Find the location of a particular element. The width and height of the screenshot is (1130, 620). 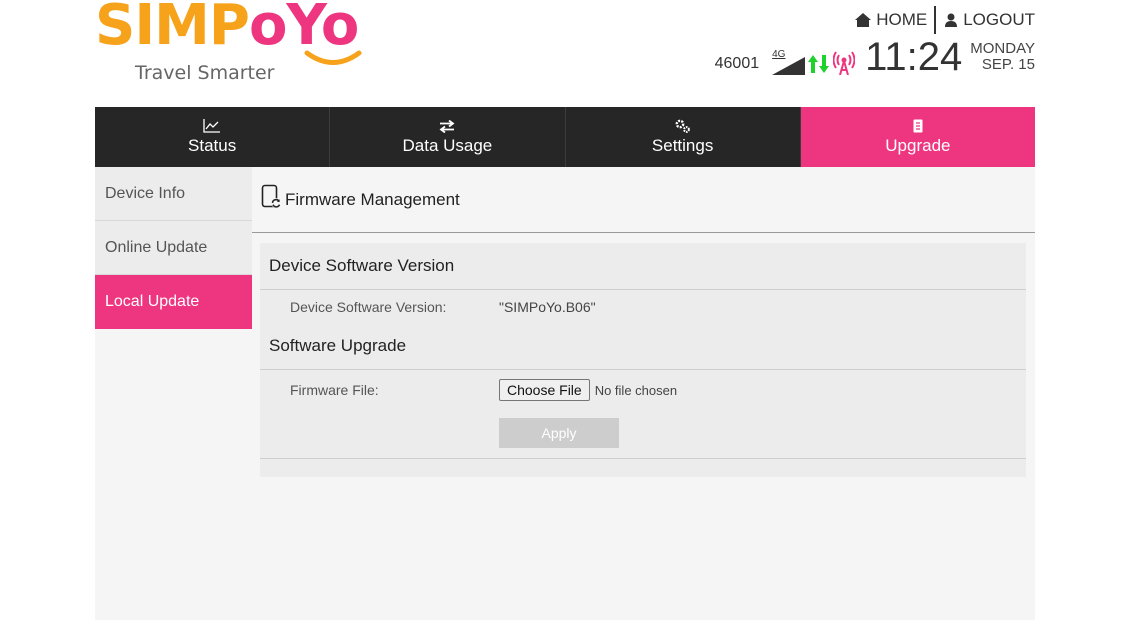

clock-date-value: SEP. 15 is located at coordinates (1008, 64).